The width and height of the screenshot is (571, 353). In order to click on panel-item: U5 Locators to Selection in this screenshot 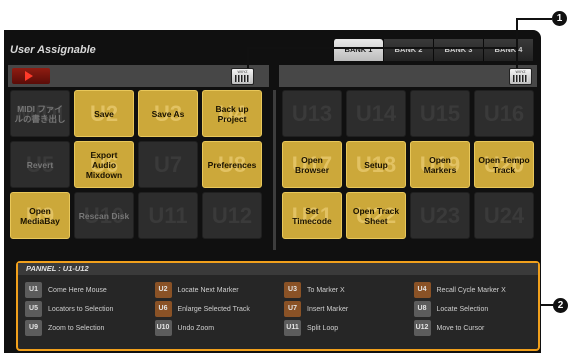, I will do `click(86, 309)`.